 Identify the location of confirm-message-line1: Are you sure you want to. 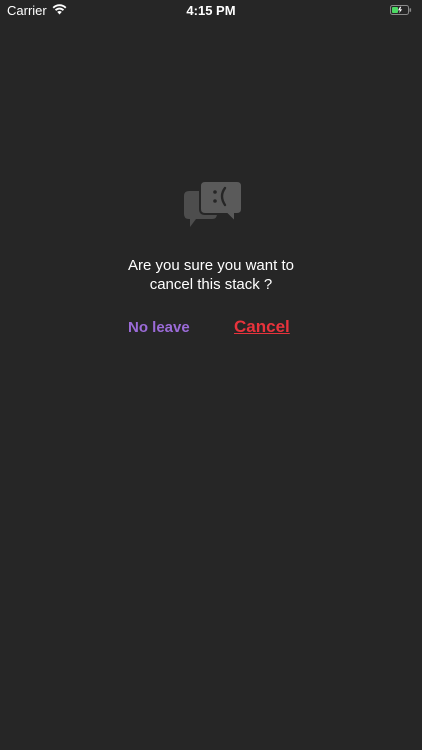
(211, 265).